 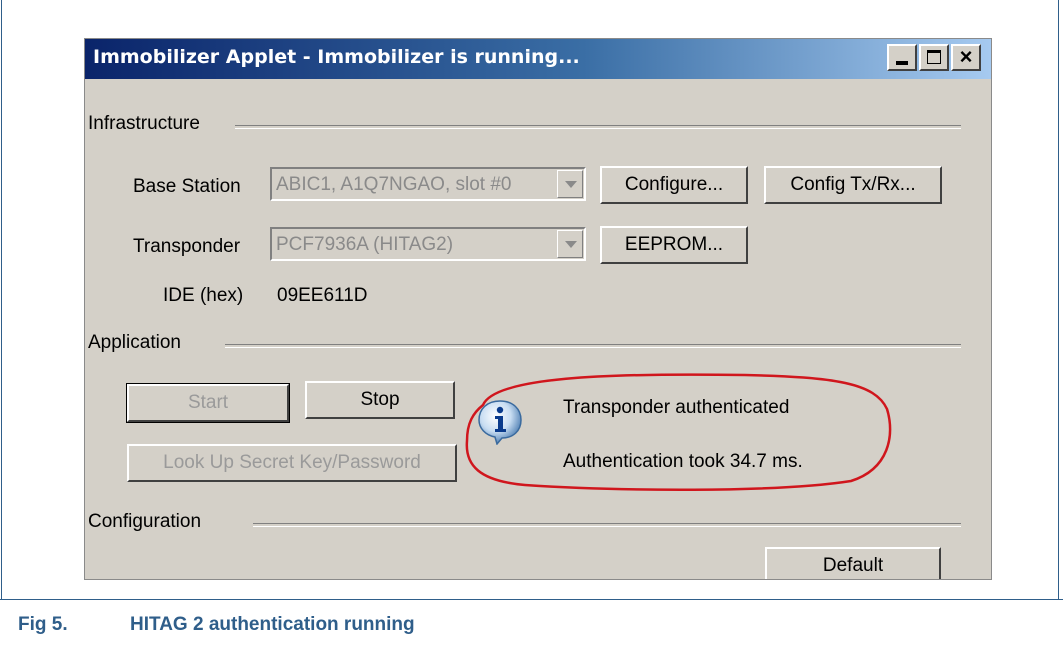 I want to click on minimize-button, so click(x=902, y=57).